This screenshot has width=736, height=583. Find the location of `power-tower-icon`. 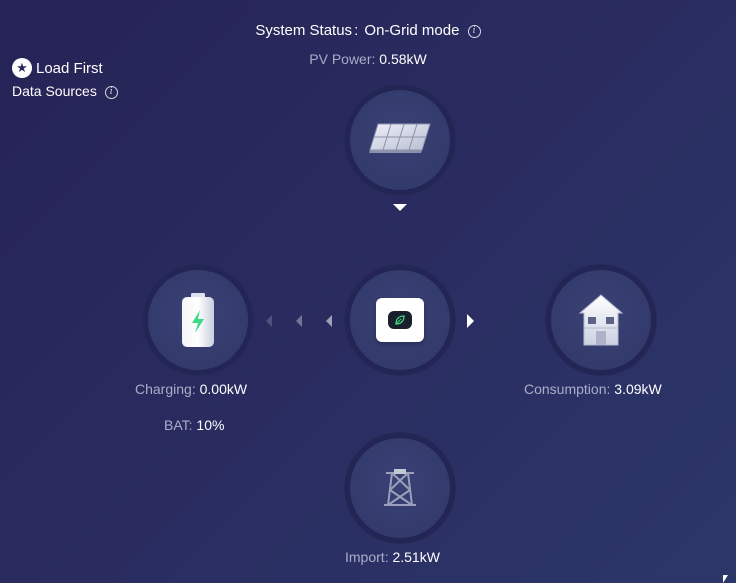

power-tower-icon is located at coordinates (400, 487).